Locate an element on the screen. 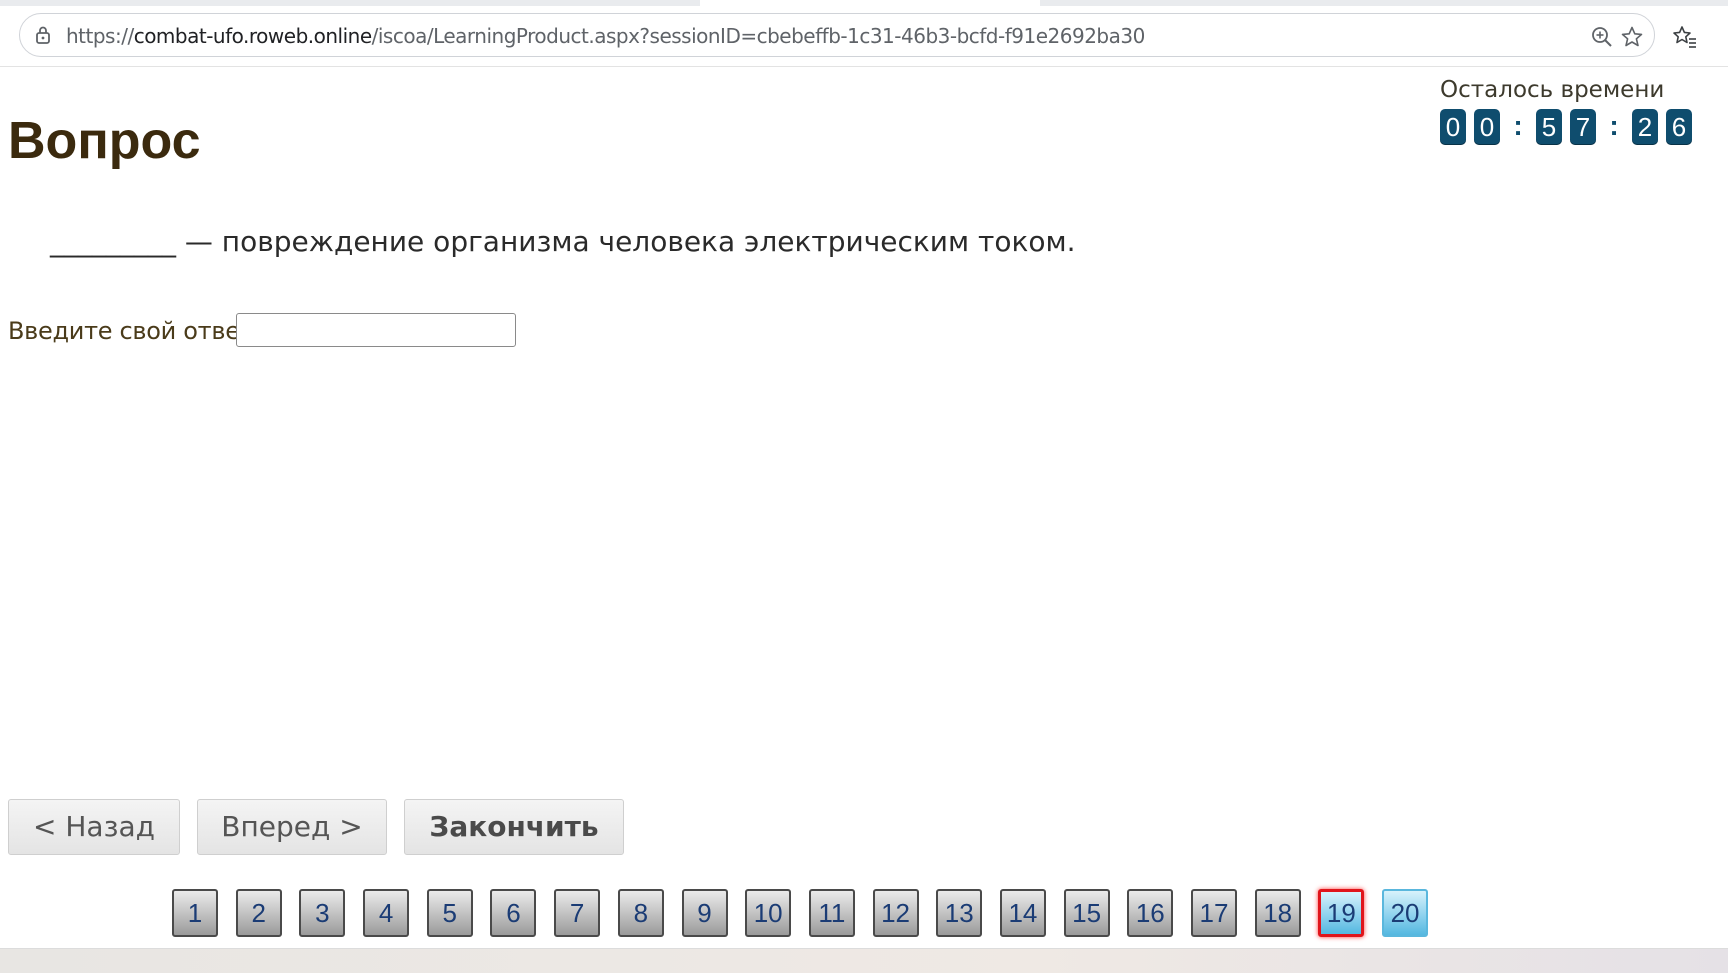 This screenshot has height=973, width=1728. url-scheme: https:// is located at coordinates (100, 36).